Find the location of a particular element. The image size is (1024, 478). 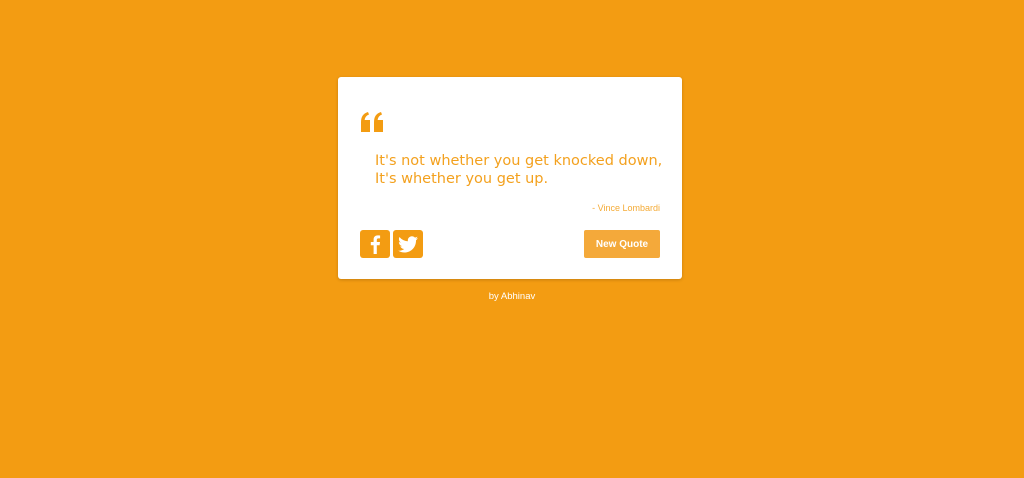

share-facebook-button is located at coordinates (375, 244).